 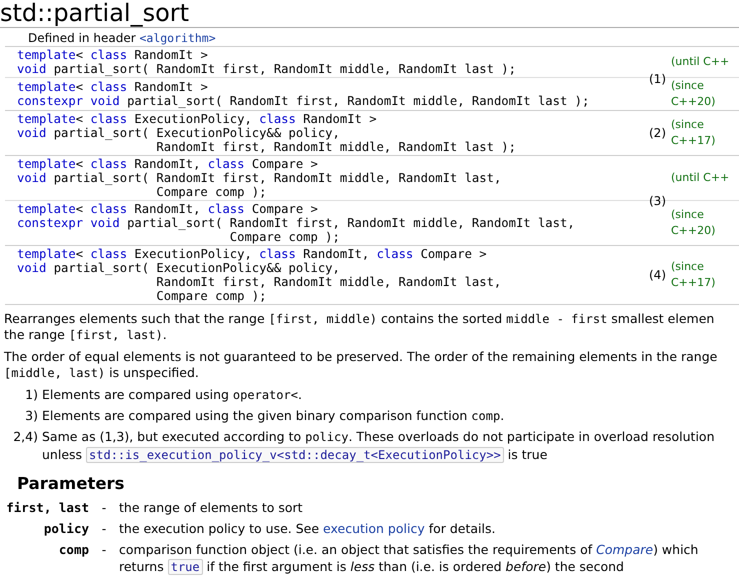 What do you see at coordinates (378, 437) in the screenshot?
I see `note-text: Same as (1,3), but executed according to policy. These overloads do not participate in overload resolution` at bounding box center [378, 437].